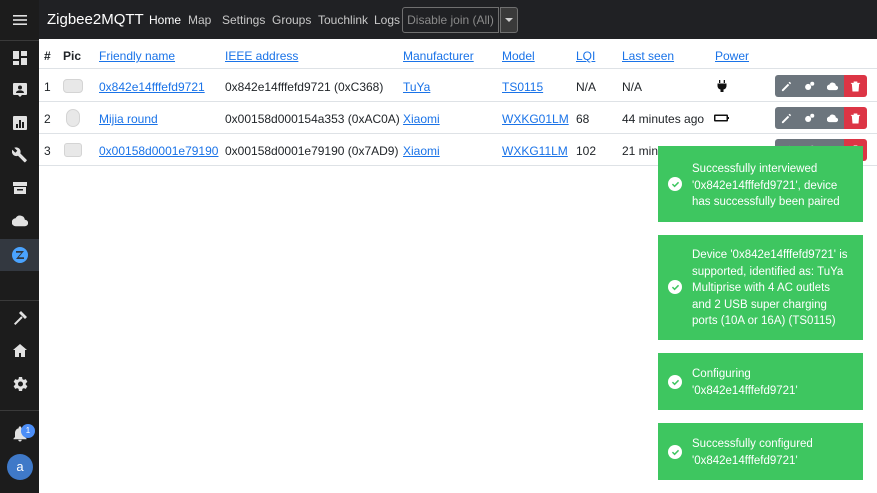 The width and height of the screenshot is (877, 493). What do you see at coordinates (19, 188) in the screenshot?
I see `hacs-icon` at bounding box center [19, 188].